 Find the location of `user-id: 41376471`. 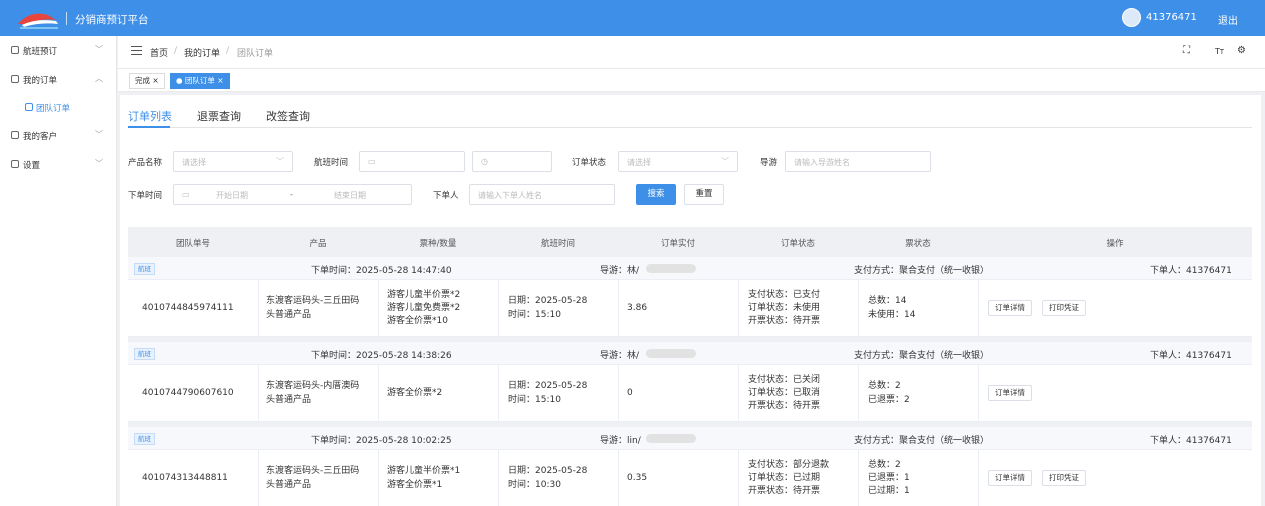

user-id: 41376471 is located at coordinates (1171, 17).